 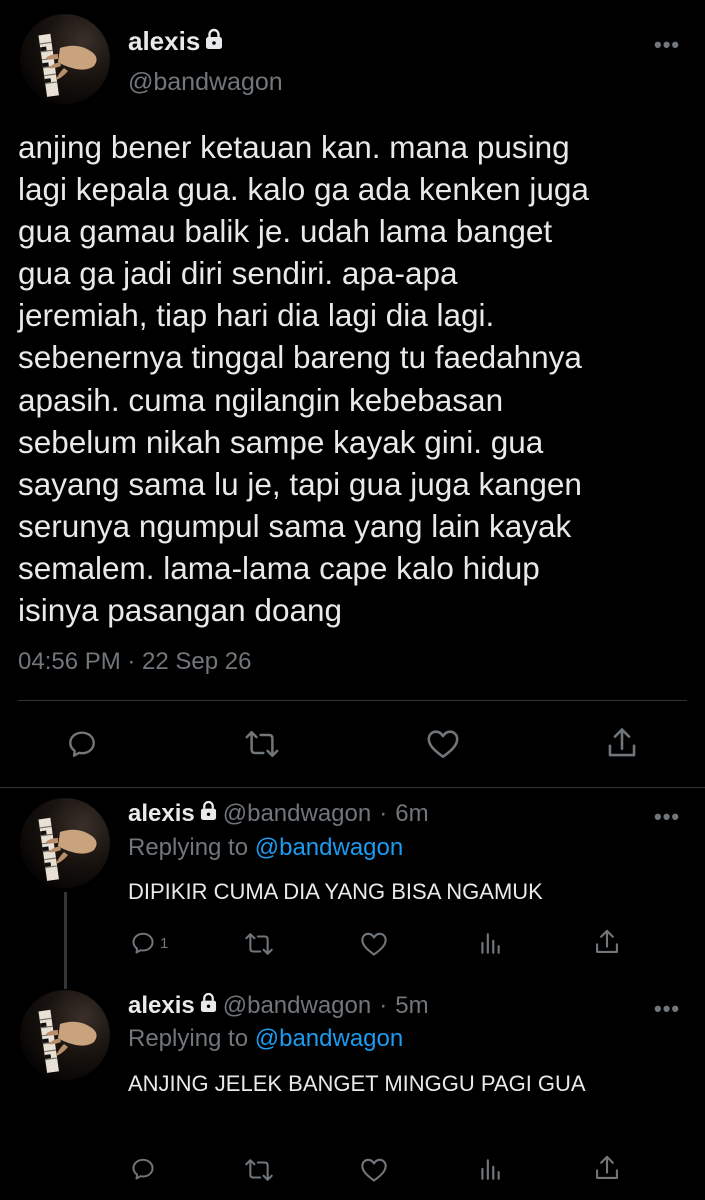 What do you see at coordinates (411, 814) in the screenshot?
I see `reply-time: 6m` at bounding box center [411, 814].